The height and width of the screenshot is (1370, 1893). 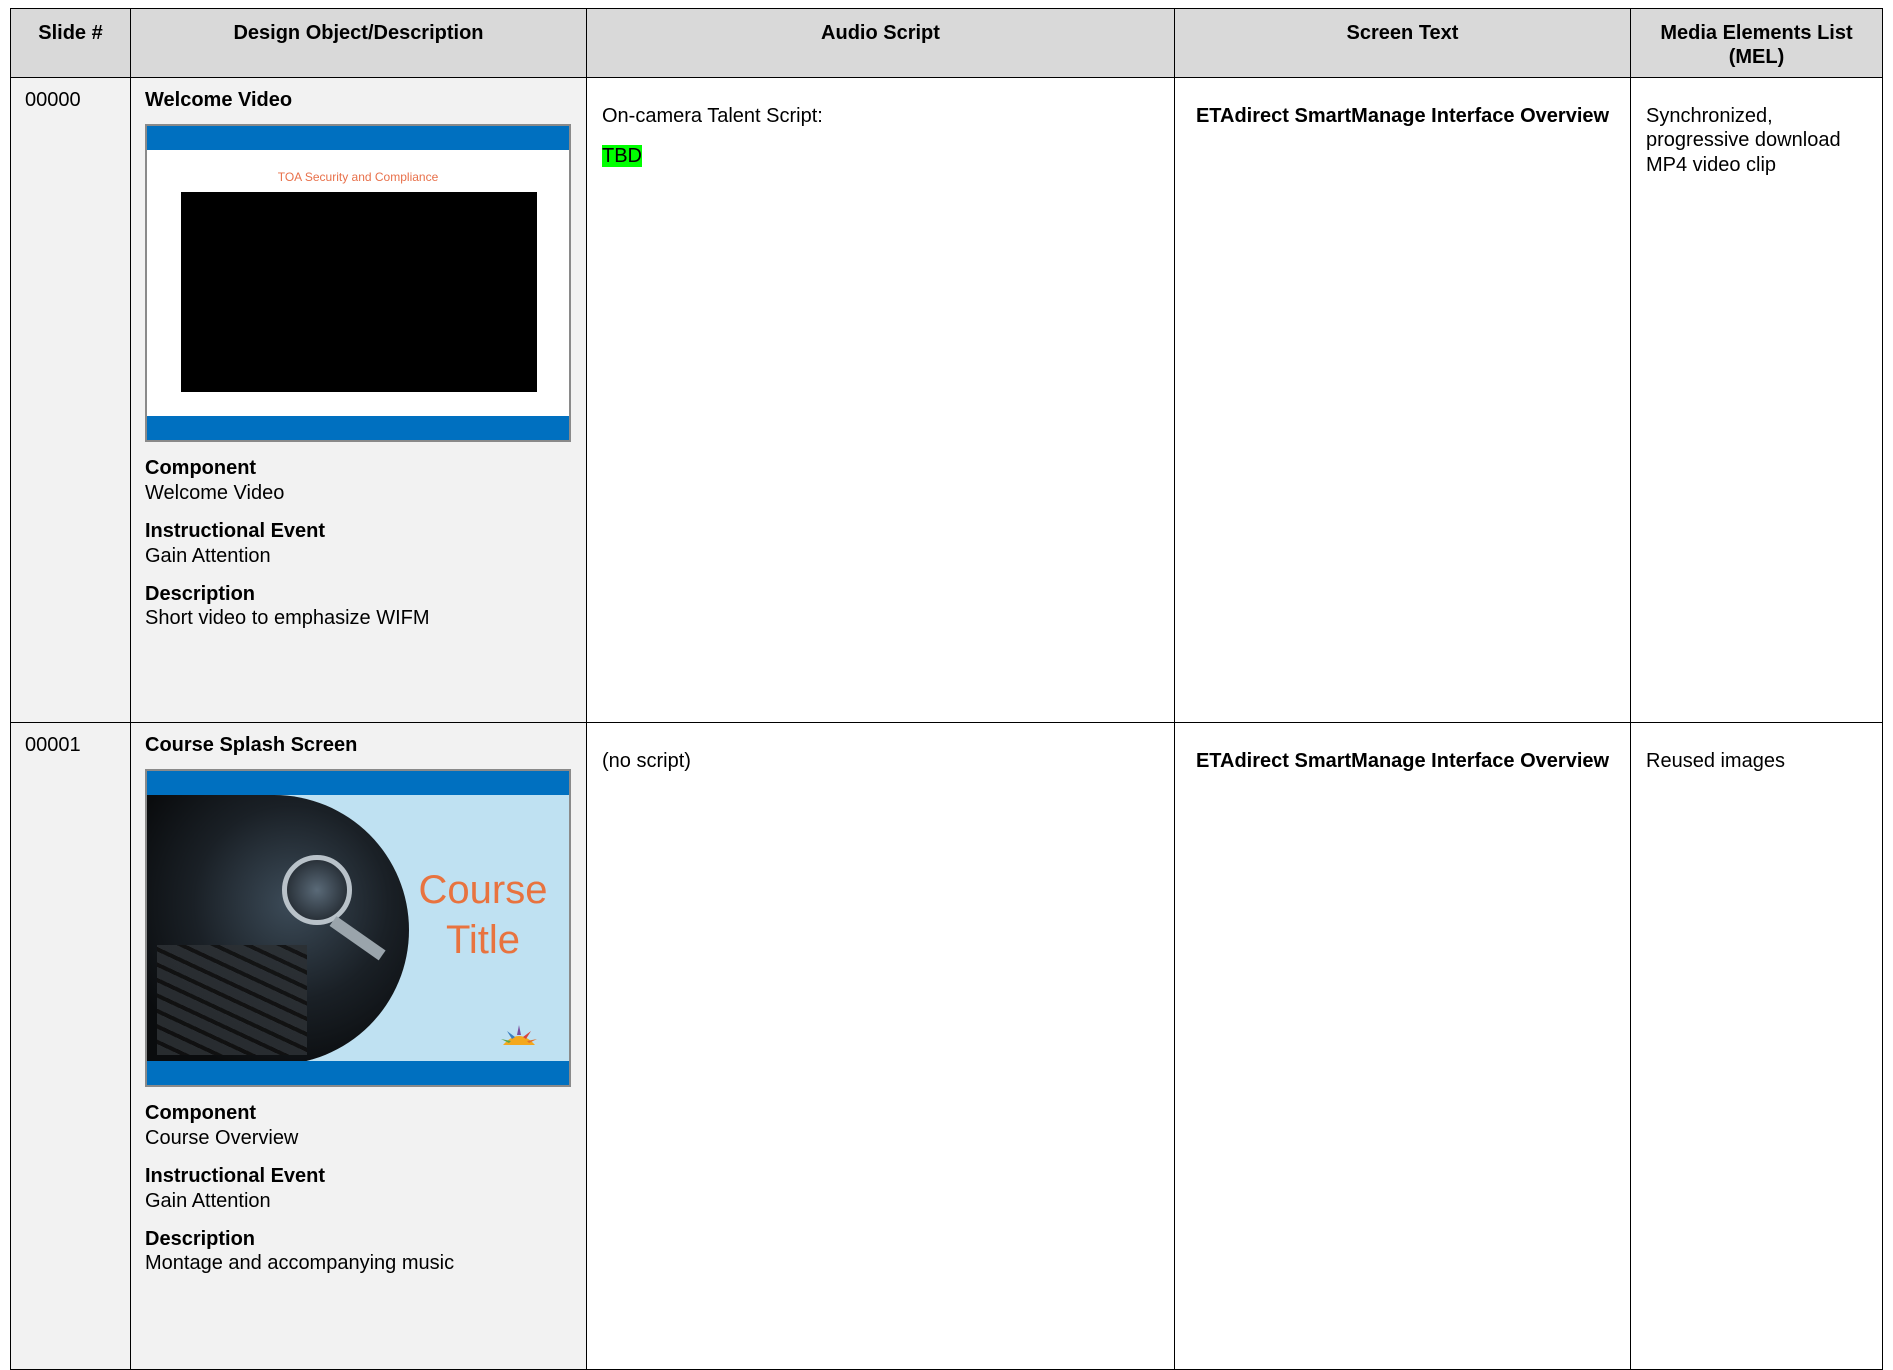 I want to click on audio-intro: On-camera Talent Script:, so click(x=712, y=116).